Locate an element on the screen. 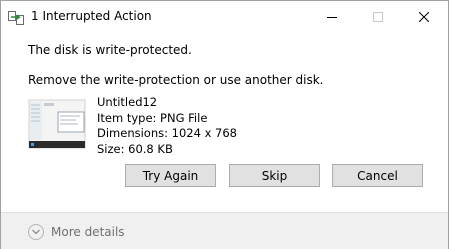  more-details-label: More details is located at coordinates (88, 232).